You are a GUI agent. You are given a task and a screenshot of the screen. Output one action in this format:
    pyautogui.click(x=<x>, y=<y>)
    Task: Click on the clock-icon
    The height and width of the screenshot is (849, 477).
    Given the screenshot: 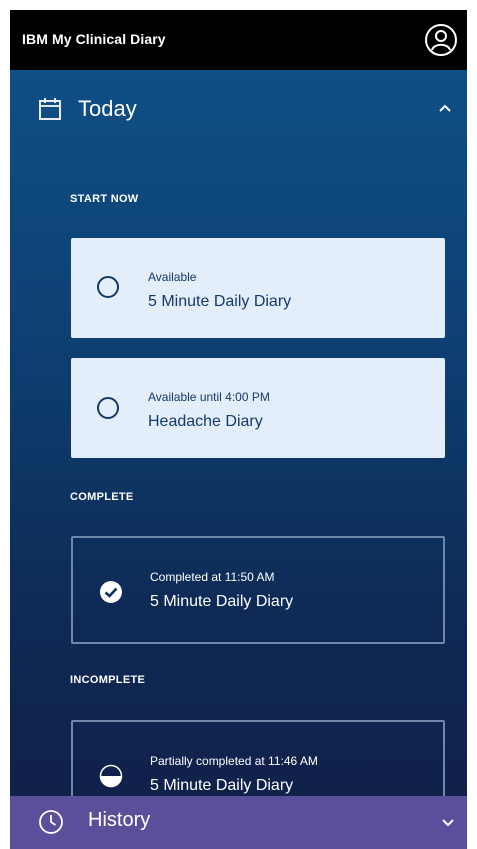 What is the action you would take?
    pyautogui.click(x=51, y=822)
    